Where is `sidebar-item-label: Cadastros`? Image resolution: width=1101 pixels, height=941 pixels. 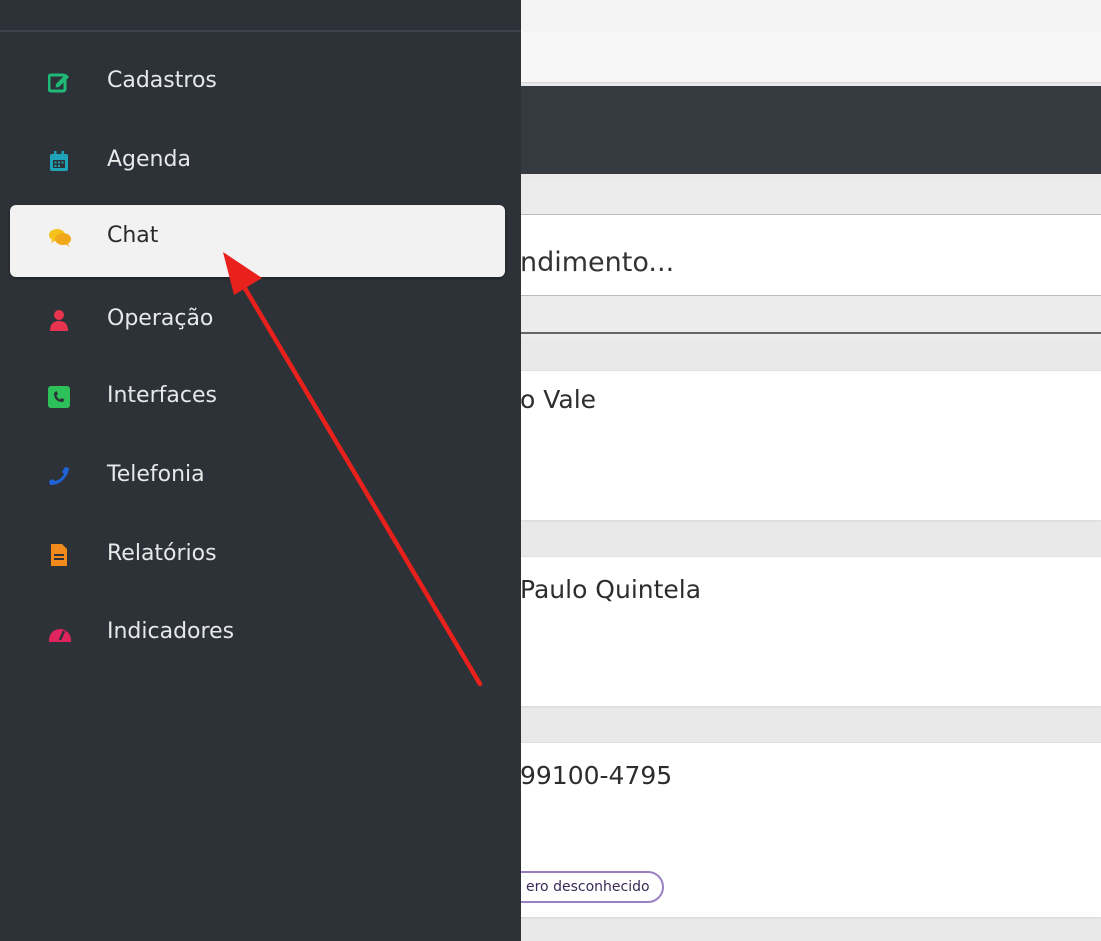 sidebar-item-label: Cadastros is located at coordinates (162, 80).